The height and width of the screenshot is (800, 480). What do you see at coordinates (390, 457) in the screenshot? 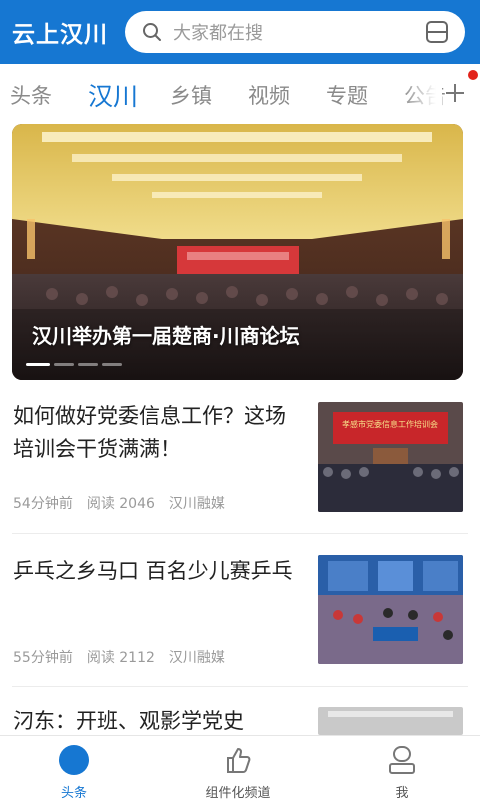
I see `news-thumbnail: 孝感市党委信息工作培训会` at bounding box center [390, 457].